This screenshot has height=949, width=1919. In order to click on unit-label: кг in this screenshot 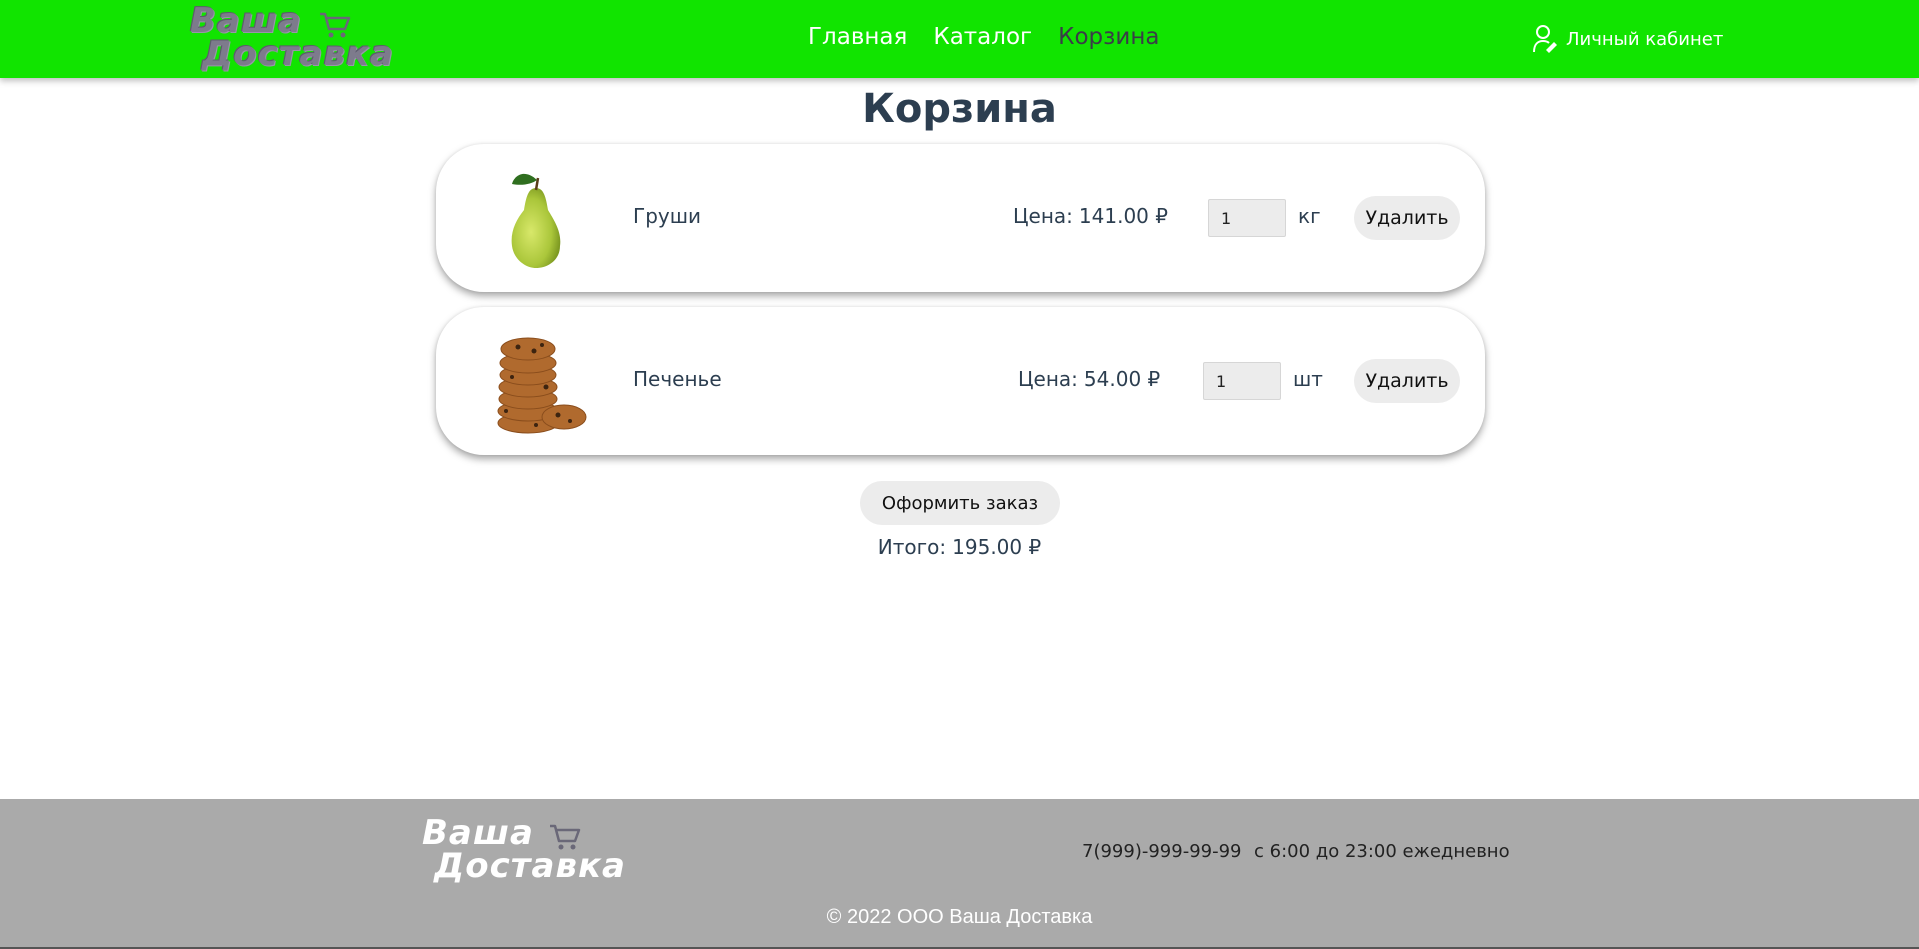, I will do `click(1309, 216)`.